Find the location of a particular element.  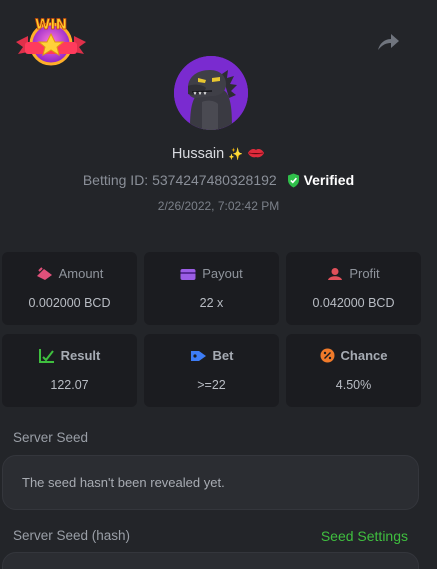

sparkle-emoji: ✨ is located at coordinates (236, 154).